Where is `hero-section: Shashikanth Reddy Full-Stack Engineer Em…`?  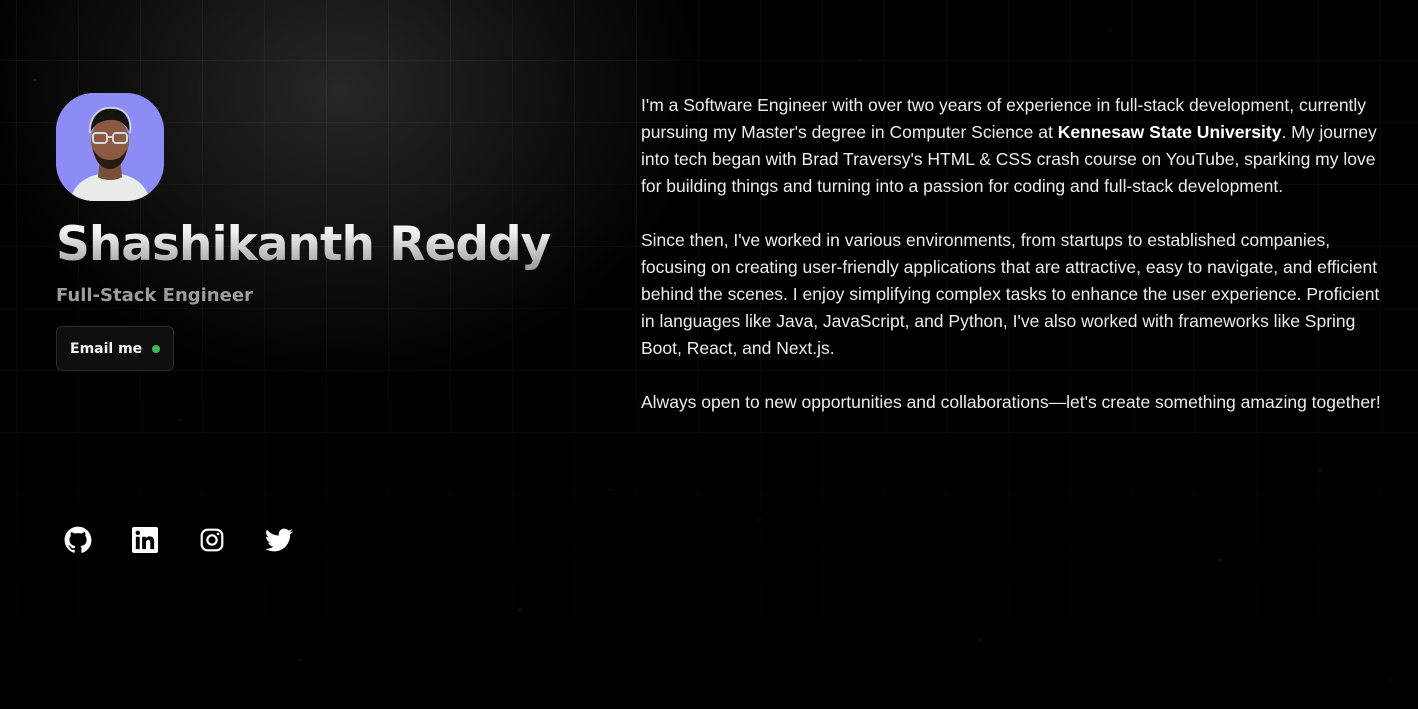 hero-section: Shashikanth Reddy Full-Stack Engineer Em… is located at coordinates (316, 232).